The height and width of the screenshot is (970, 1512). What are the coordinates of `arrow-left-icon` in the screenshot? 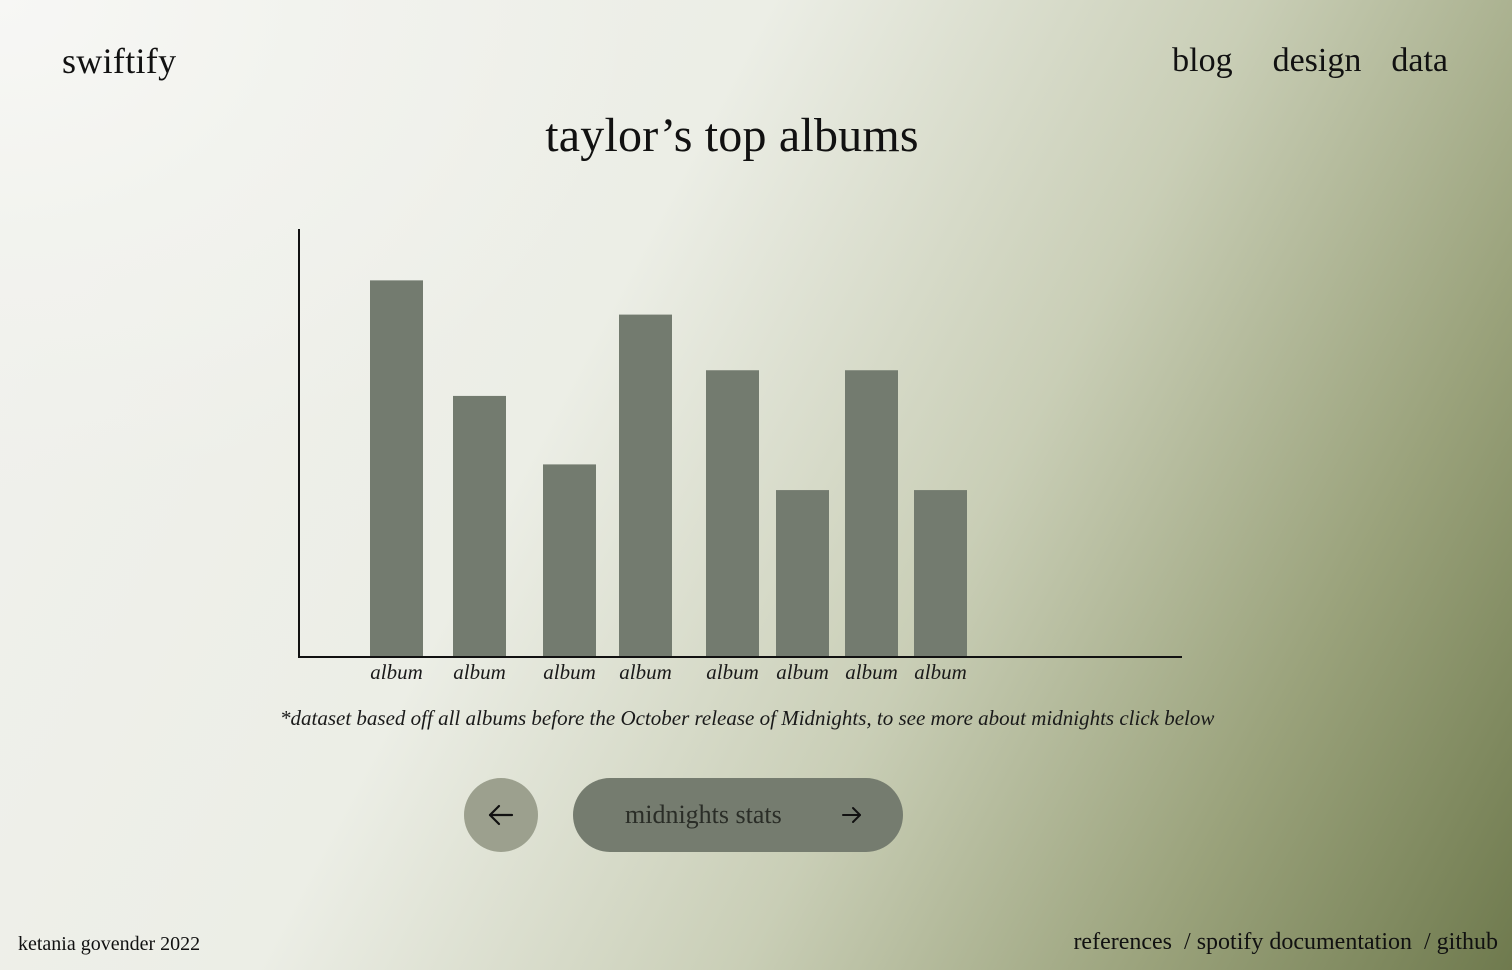 It's located at (501, 815).